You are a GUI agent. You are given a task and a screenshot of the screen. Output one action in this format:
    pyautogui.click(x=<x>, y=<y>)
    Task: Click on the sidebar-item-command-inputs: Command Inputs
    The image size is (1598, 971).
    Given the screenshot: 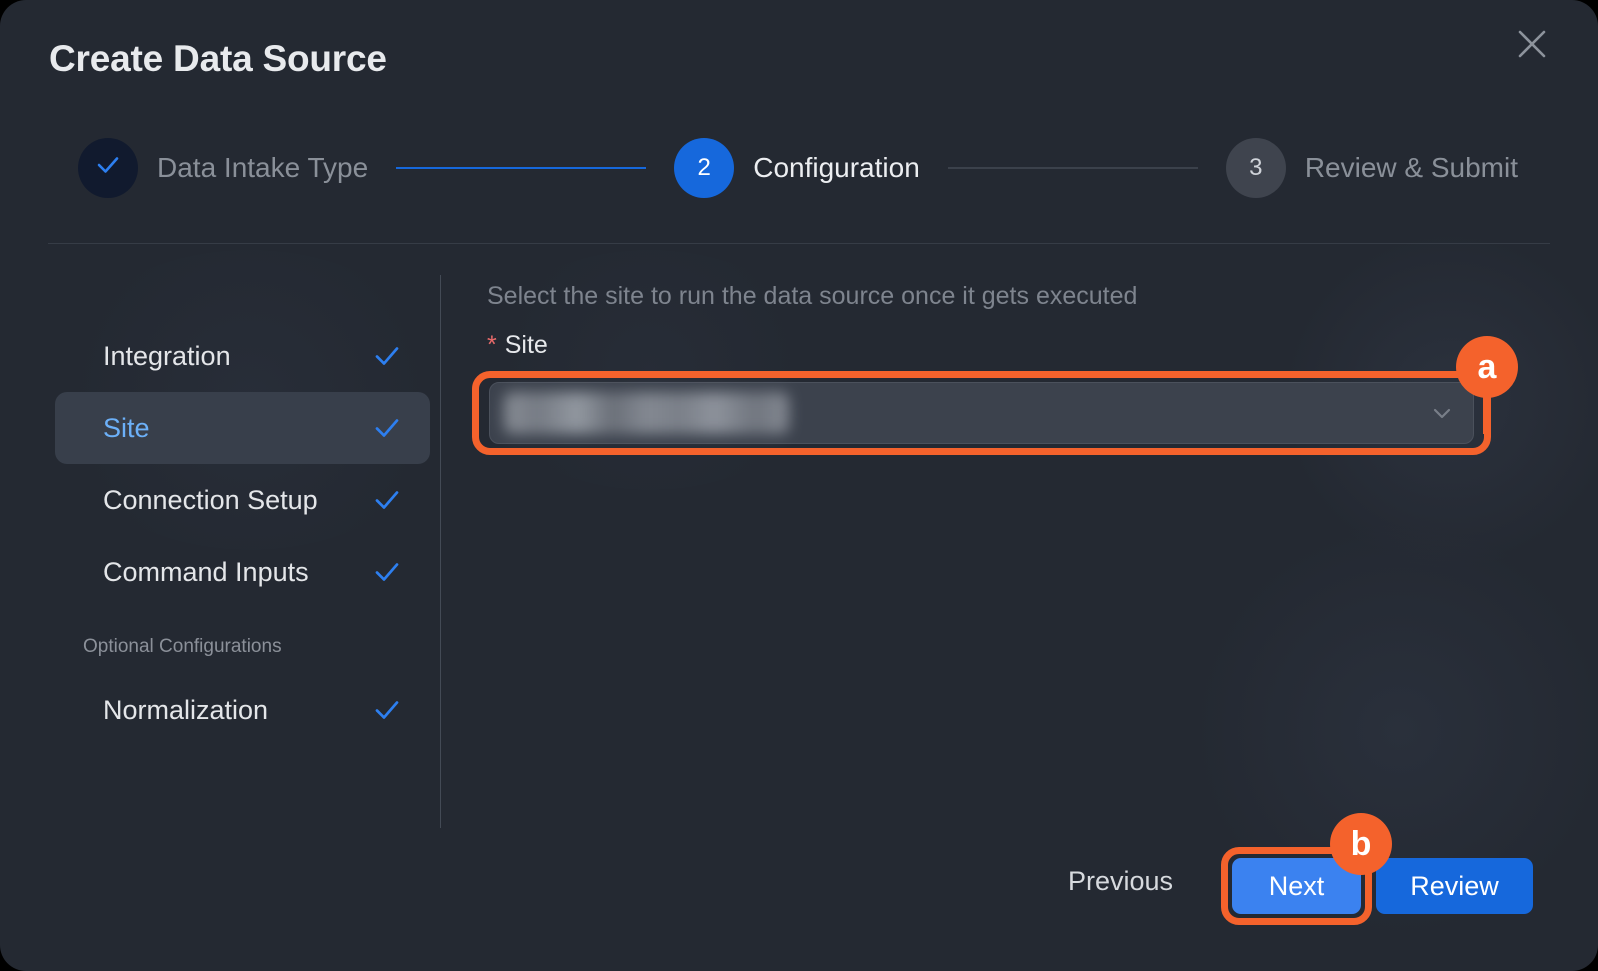 What is the action you would take?
    pyautogui.click(x=242, y=572)
    